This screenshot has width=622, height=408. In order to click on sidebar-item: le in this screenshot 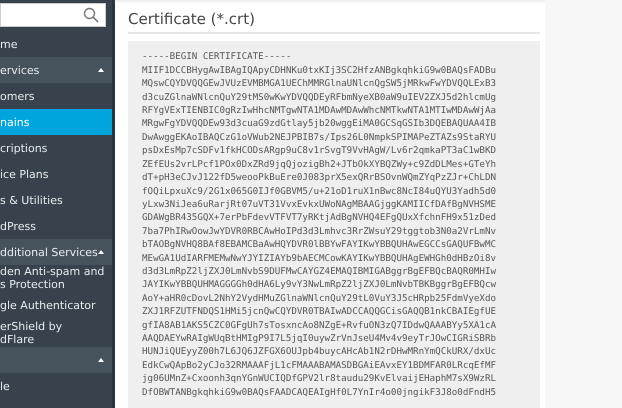, I will do `click(56, 386)`.